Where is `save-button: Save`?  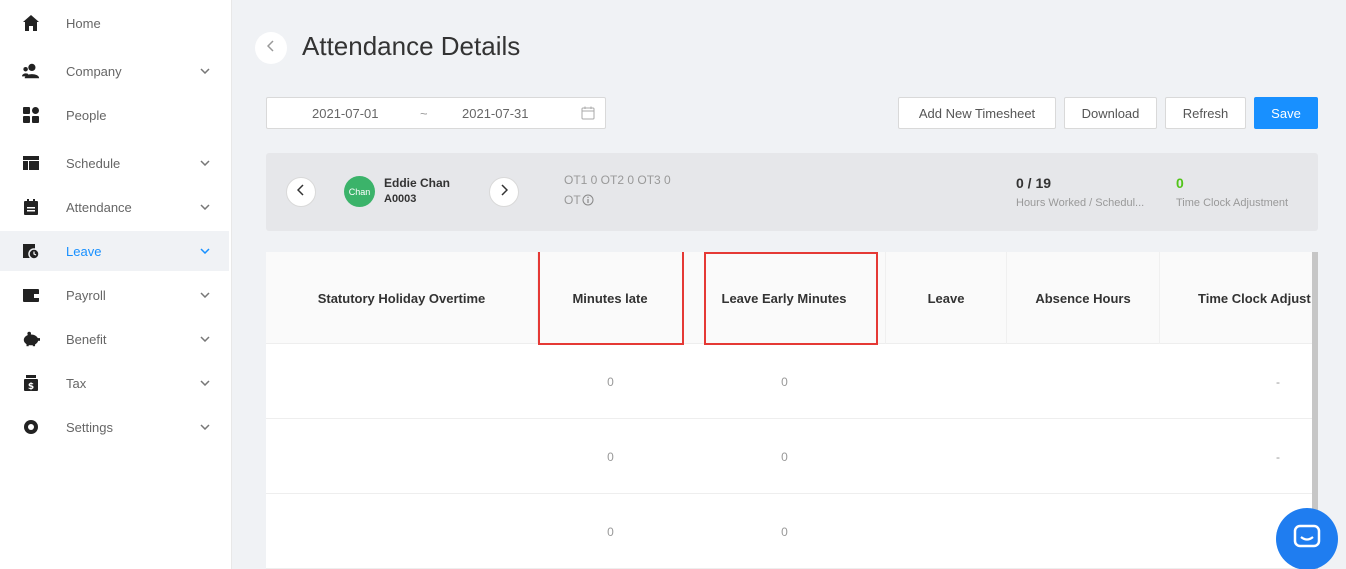
save-button: Save is located at coordinates (1286, 113).